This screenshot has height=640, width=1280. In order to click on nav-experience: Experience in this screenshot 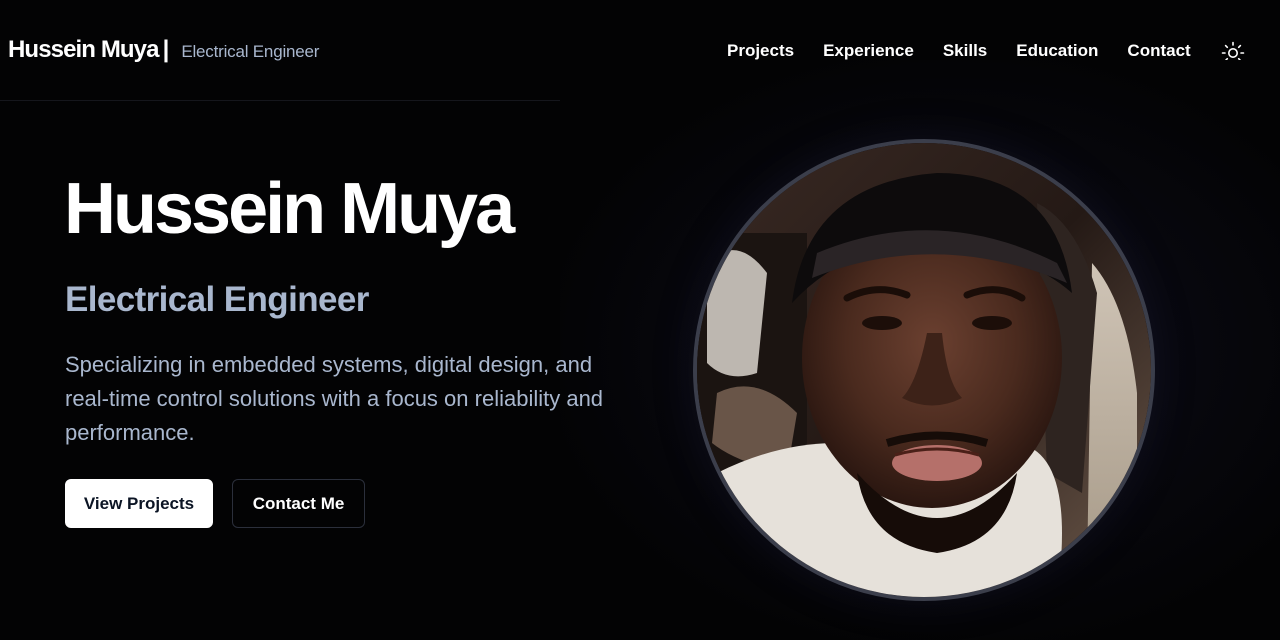, I will do `click(868, 51)`.